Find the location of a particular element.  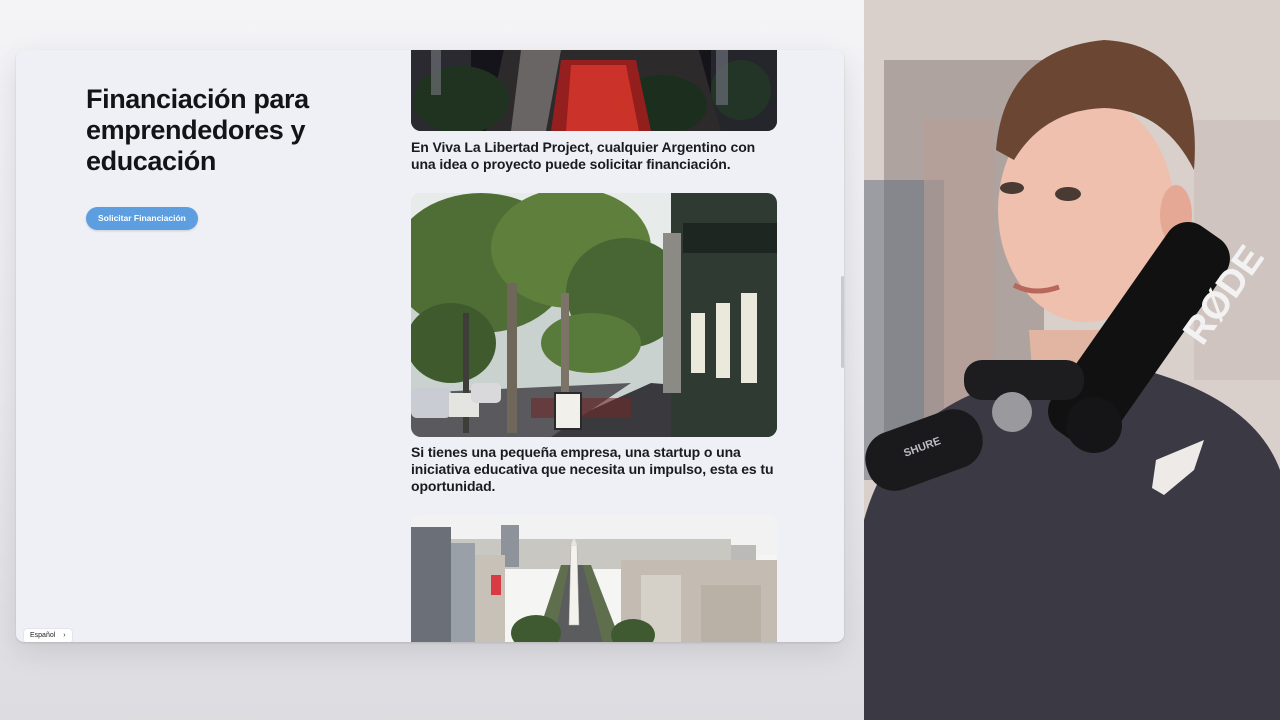

language-selector: Español › is located at coordinates (48, 635).